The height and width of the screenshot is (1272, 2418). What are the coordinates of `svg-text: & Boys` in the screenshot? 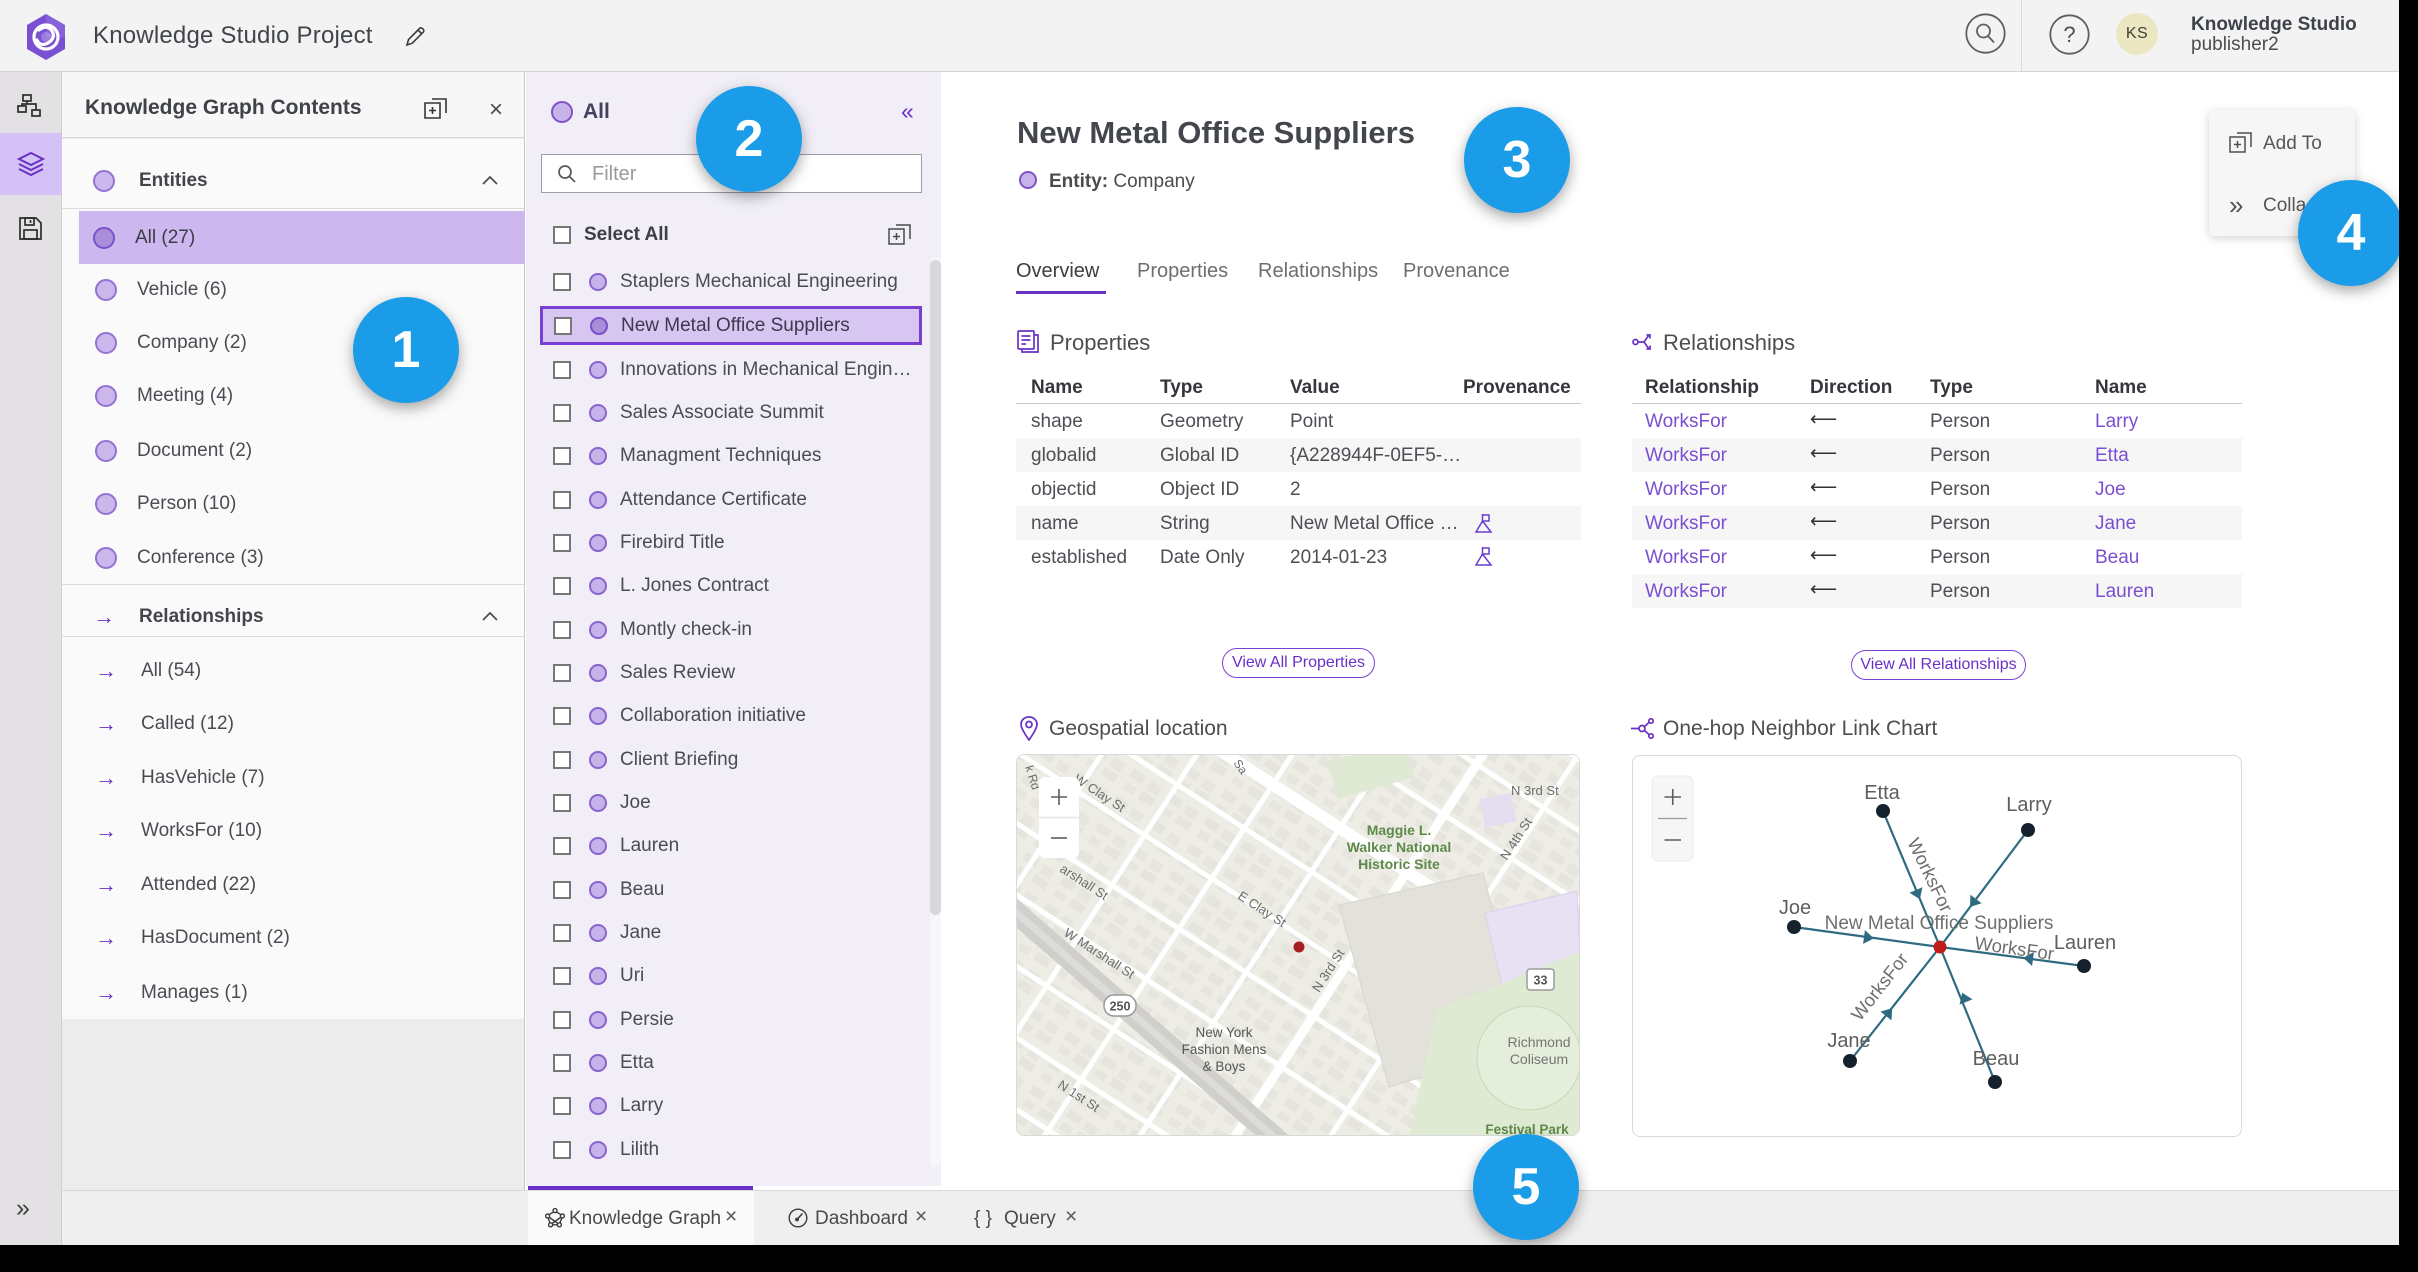 It's located at (1224, 1066).